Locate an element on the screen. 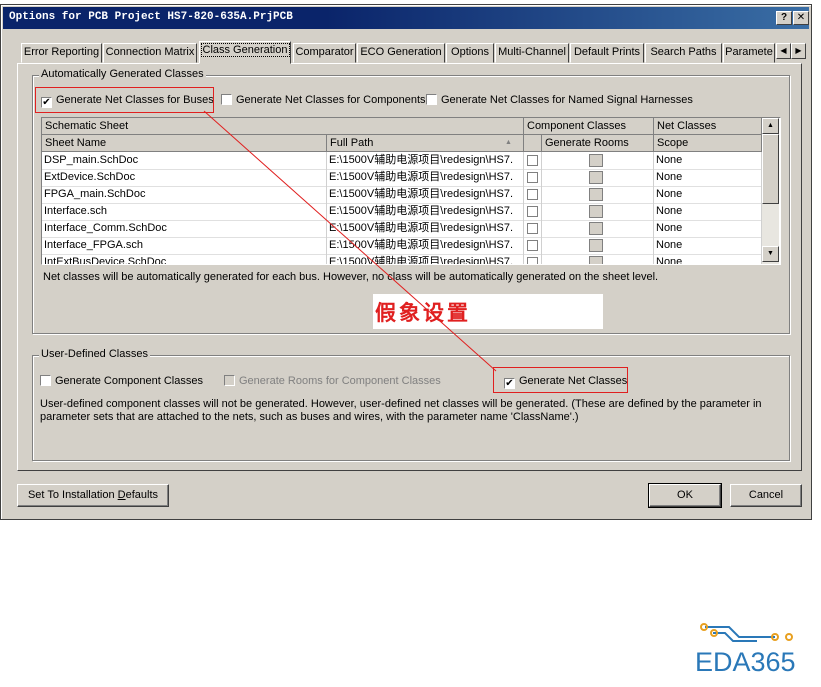 This screenshot has height=687, width=821. eda365-logo: EDA365 is located at coordinates (751, 649).